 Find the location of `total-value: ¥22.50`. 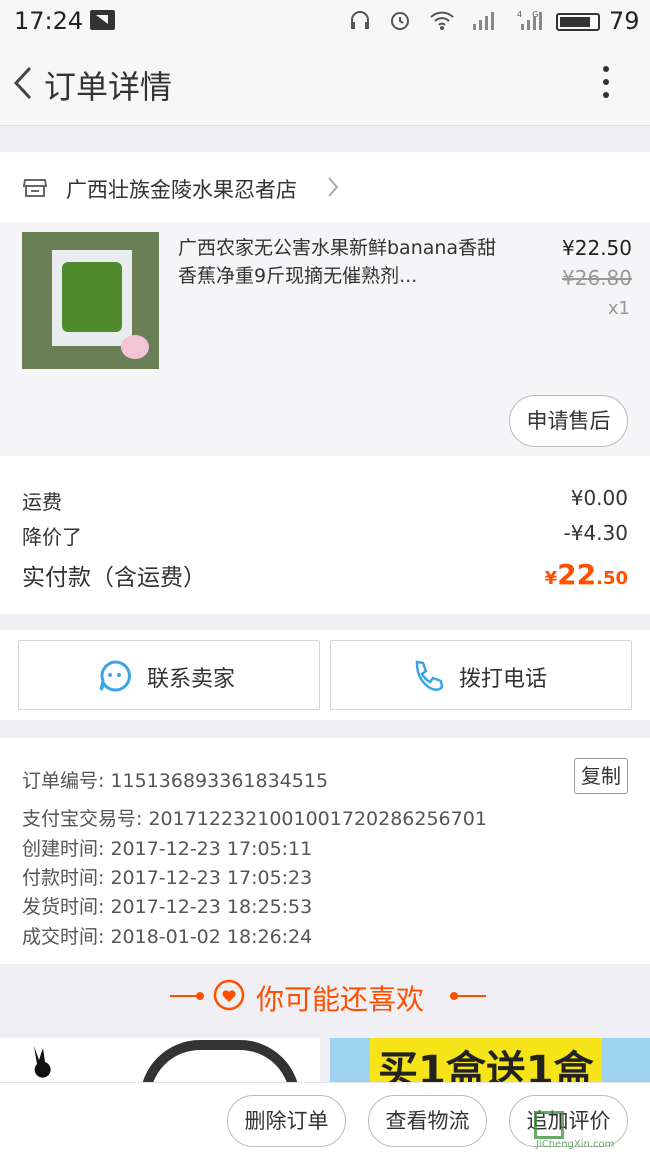

total-value: ¥22.50 is located at coordinates (586, 574).